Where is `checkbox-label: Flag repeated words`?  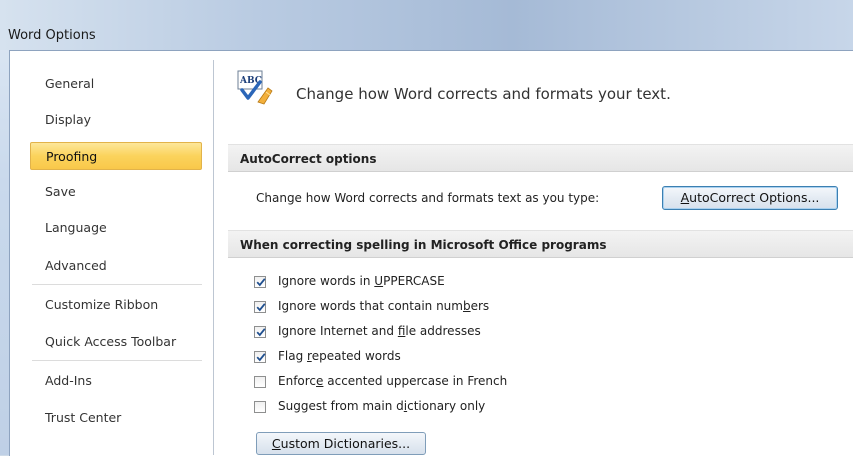 checkbox-label: Flag repeated words is located at coordinates (339, 356).